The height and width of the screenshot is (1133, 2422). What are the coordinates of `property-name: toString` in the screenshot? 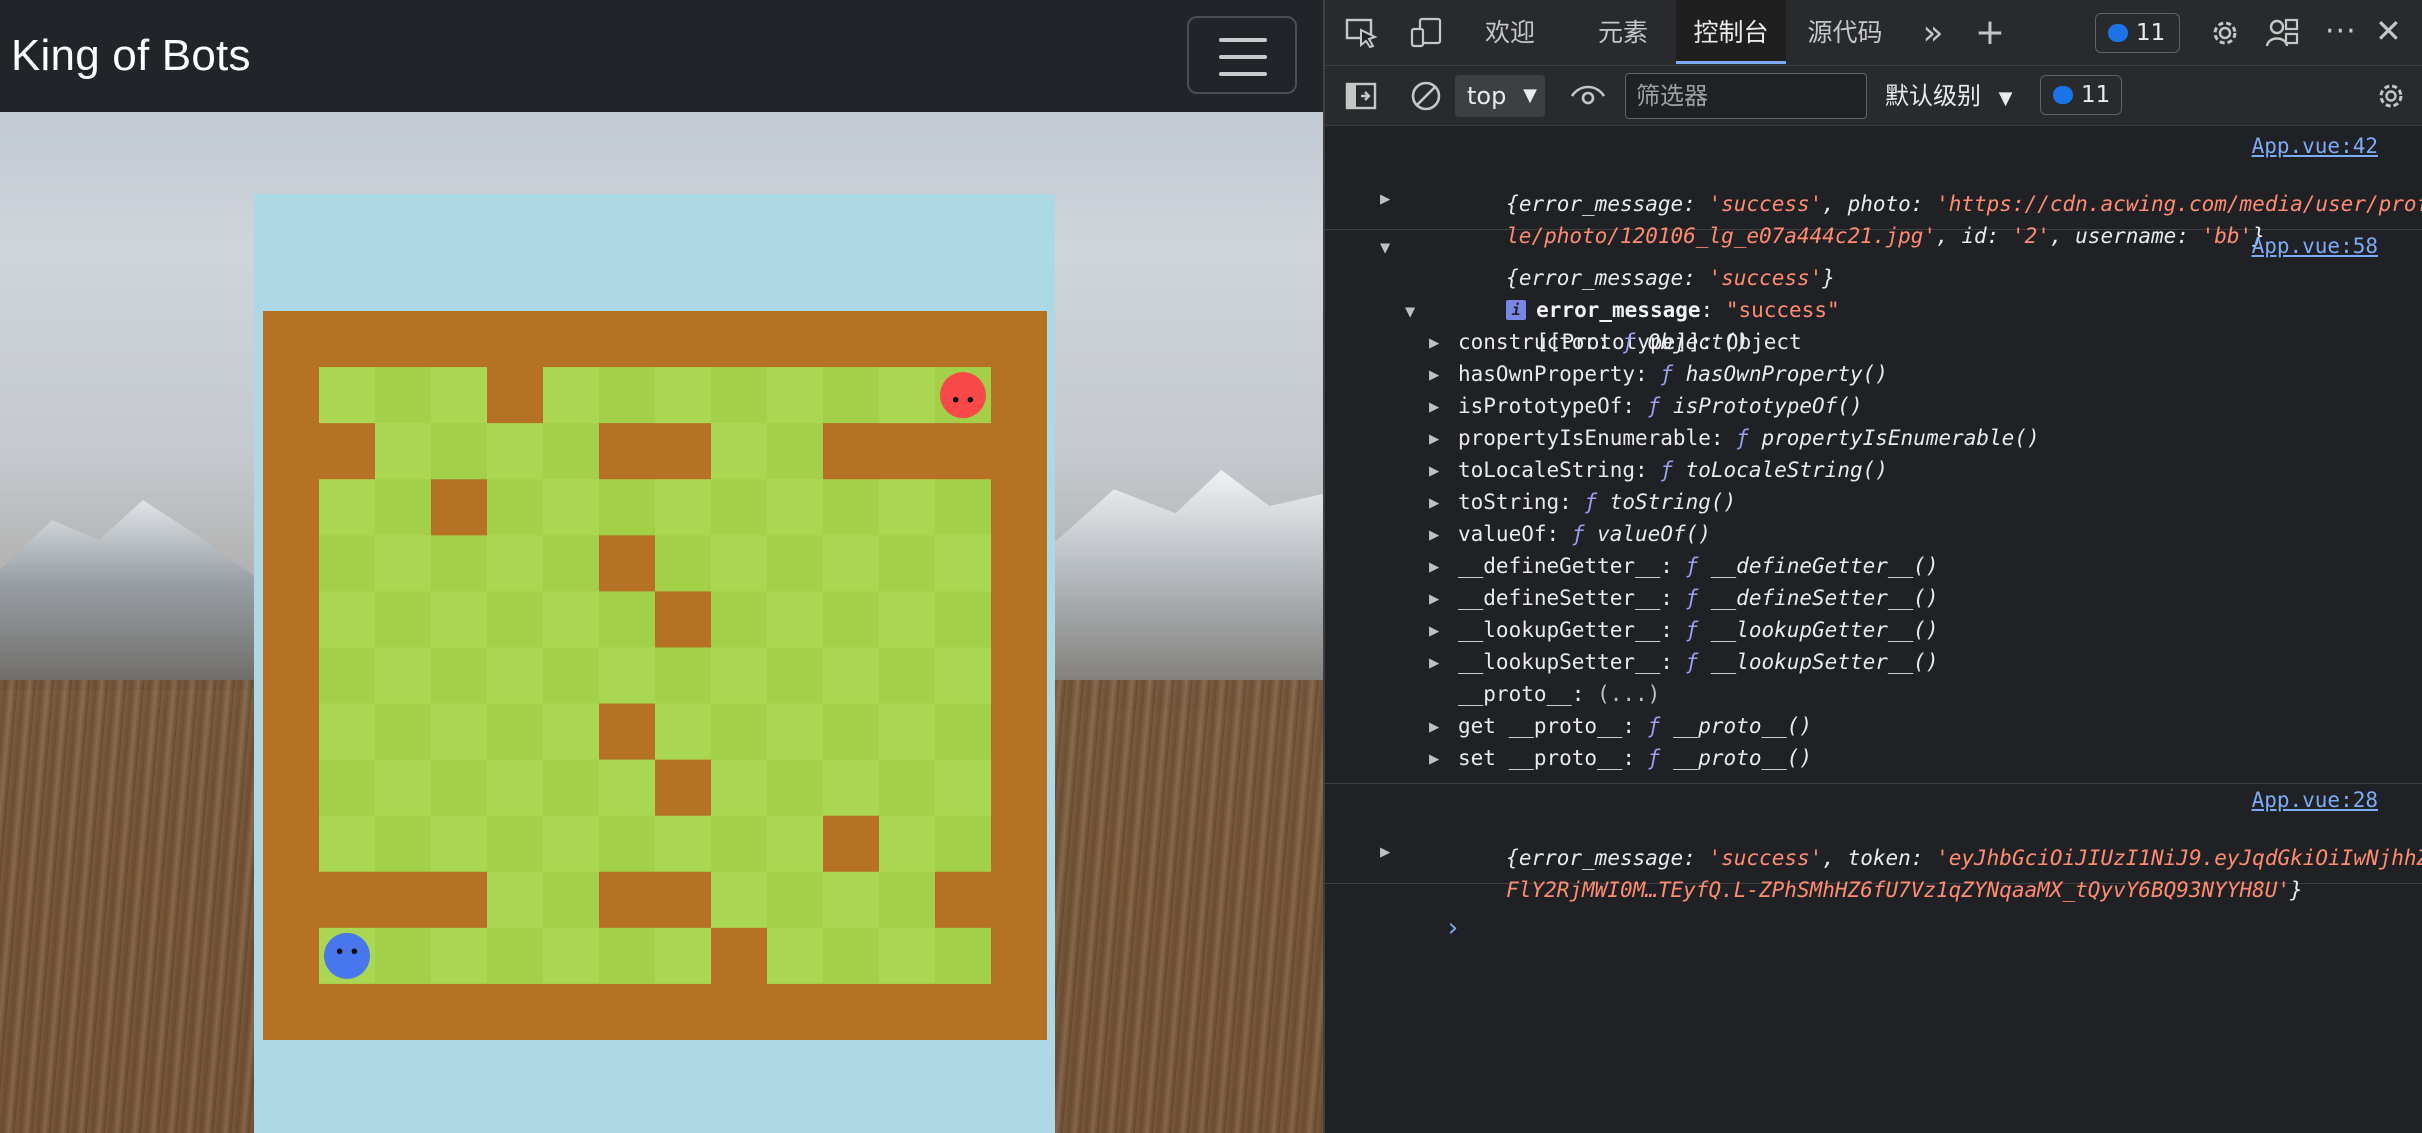 It's located at (1509, 502).